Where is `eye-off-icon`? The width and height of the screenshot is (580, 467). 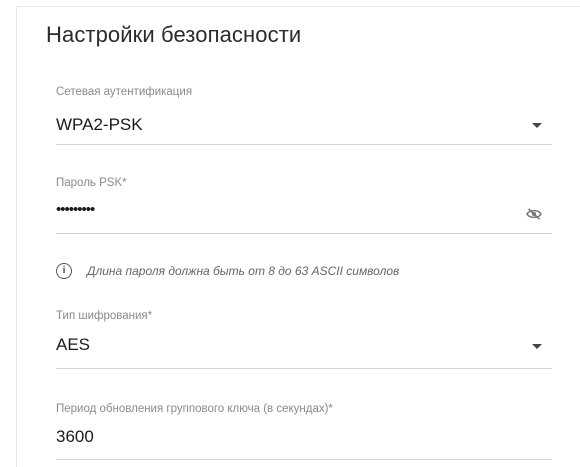
eye-off-icon is located at coordinates (534, 214).